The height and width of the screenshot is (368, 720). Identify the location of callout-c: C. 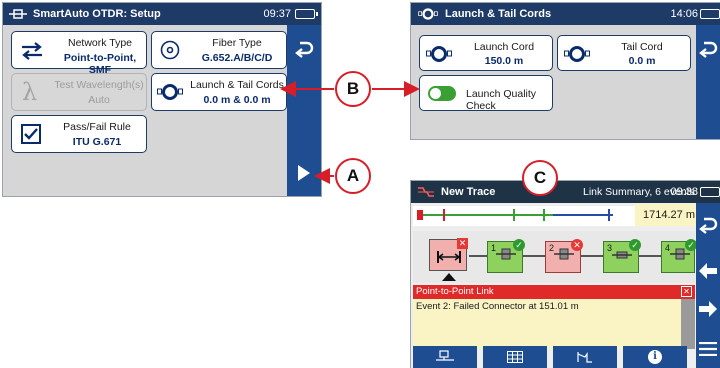
(540, 178).